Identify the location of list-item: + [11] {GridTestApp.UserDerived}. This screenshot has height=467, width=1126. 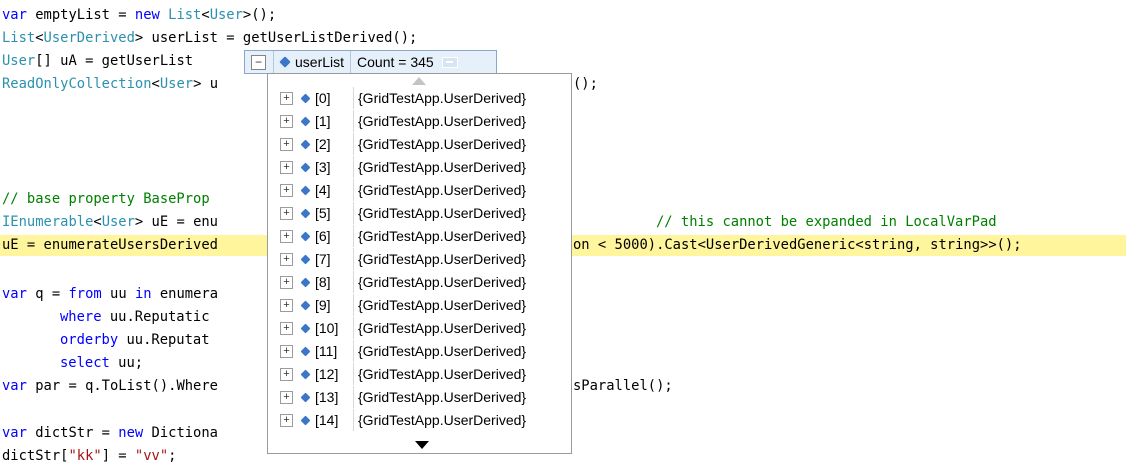
(419, 351).